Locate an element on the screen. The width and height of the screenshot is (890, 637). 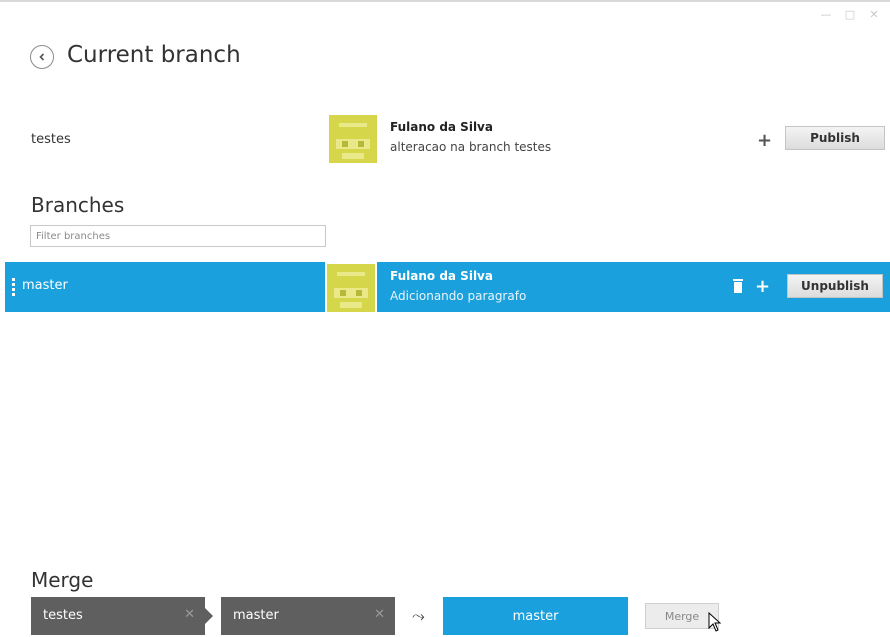
minimize-icon: — is located at coordinates (826, 14).